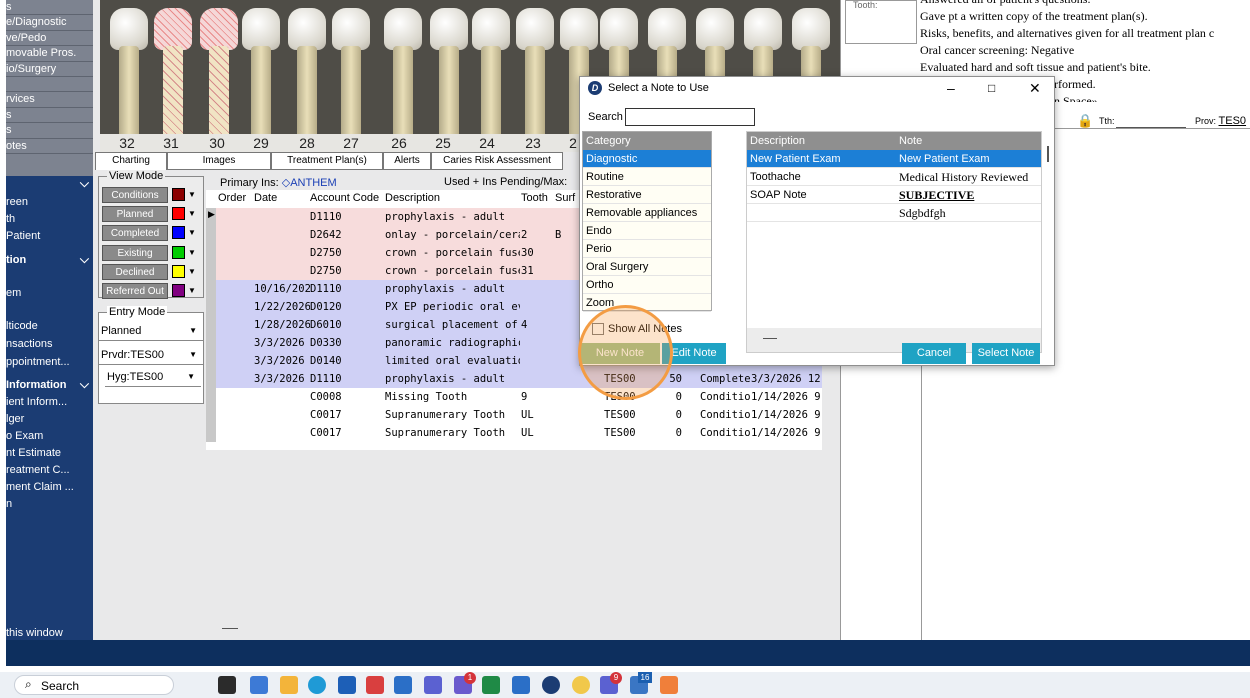 This screenshot has width=1250, height=698. Describe the element at coordinates (647, 213) in the screenshot. I see `category-item: Removable appliances` at that location.